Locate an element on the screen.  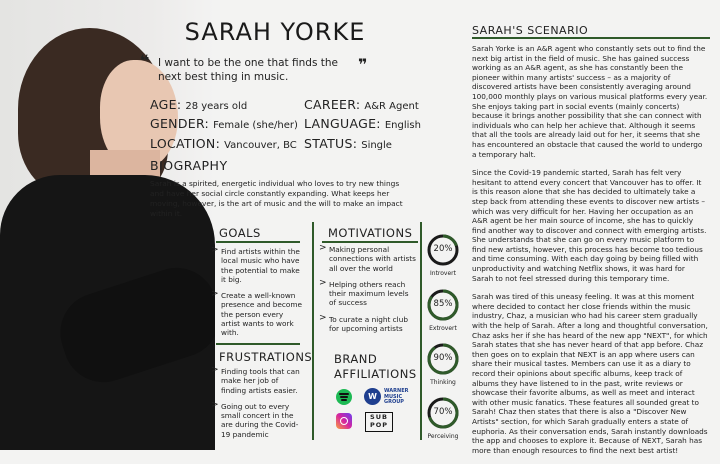
instagram-icon is located at coordinates (344, 421).